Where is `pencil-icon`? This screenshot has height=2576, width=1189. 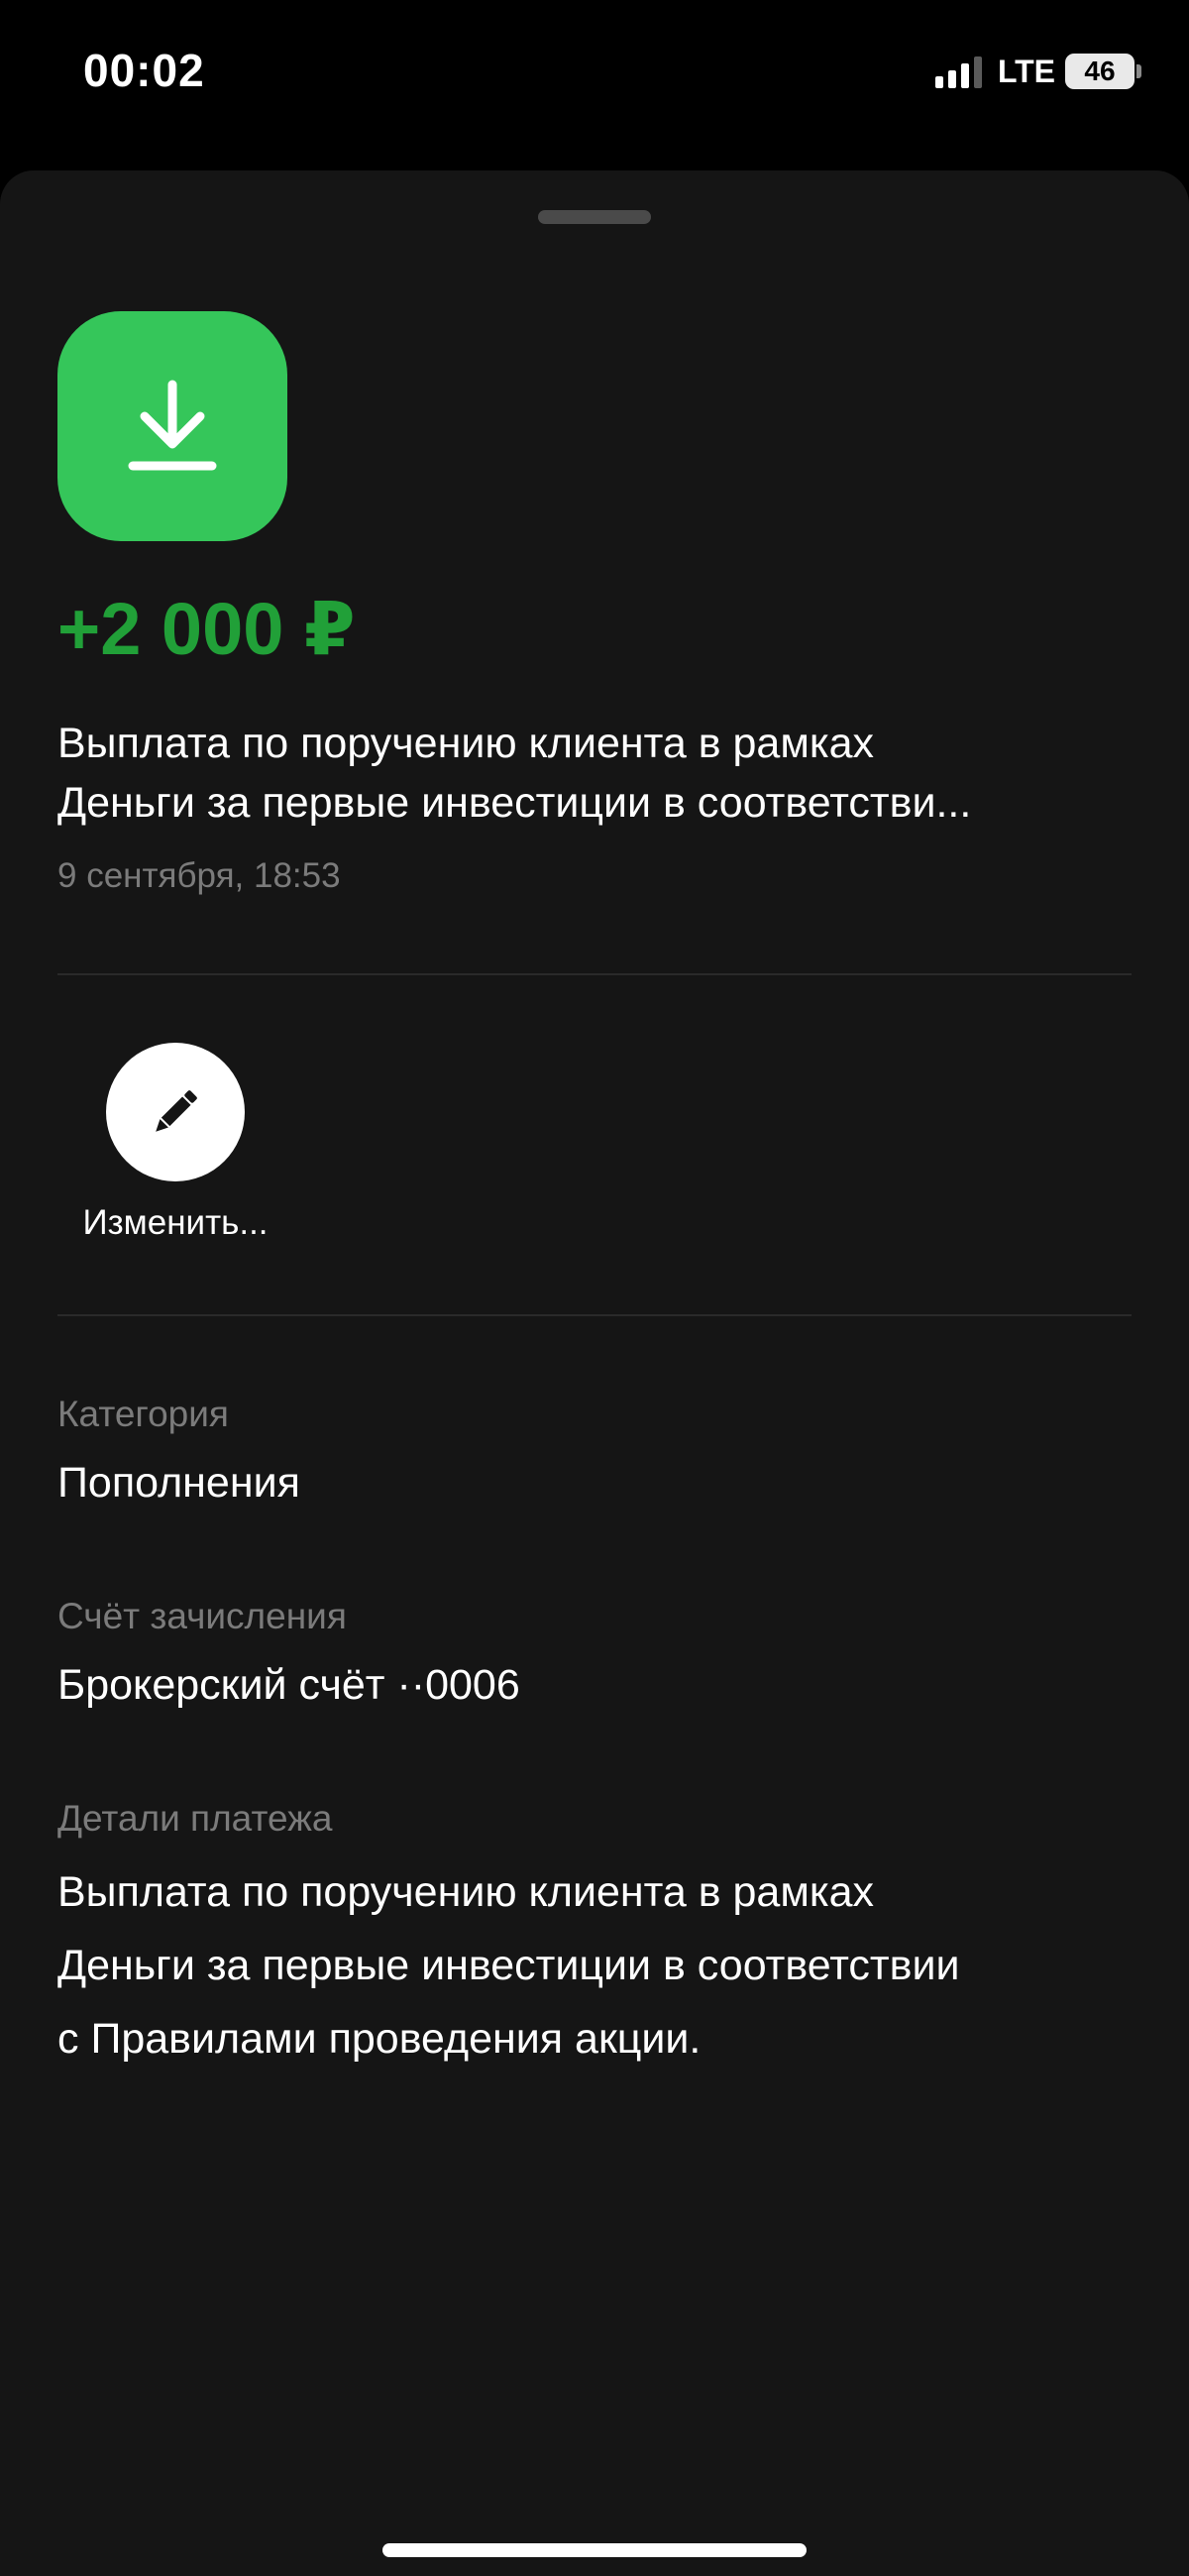 pencil-icon is located at coordinates (177, 1111).